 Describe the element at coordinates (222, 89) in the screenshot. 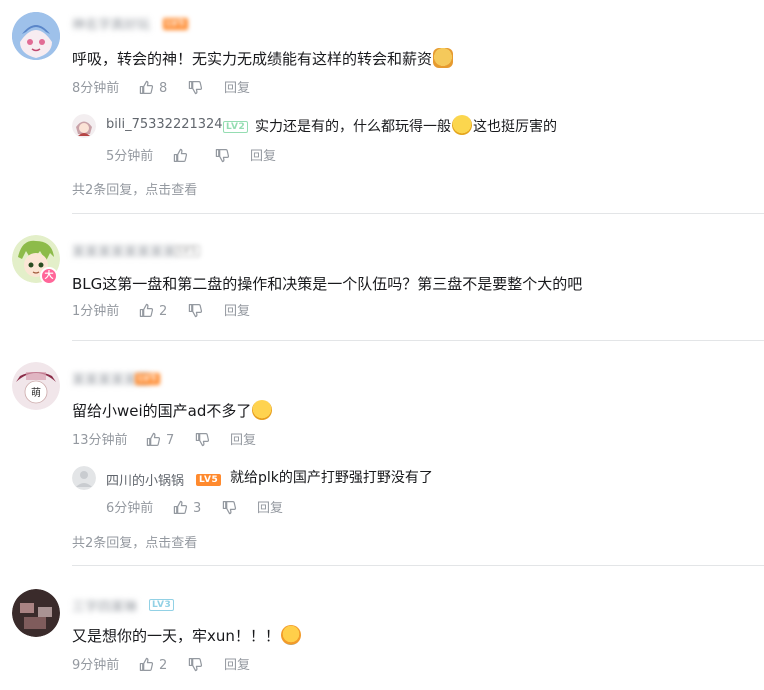

I see `comment-meta: 8分钟前 8 回复` at that location.